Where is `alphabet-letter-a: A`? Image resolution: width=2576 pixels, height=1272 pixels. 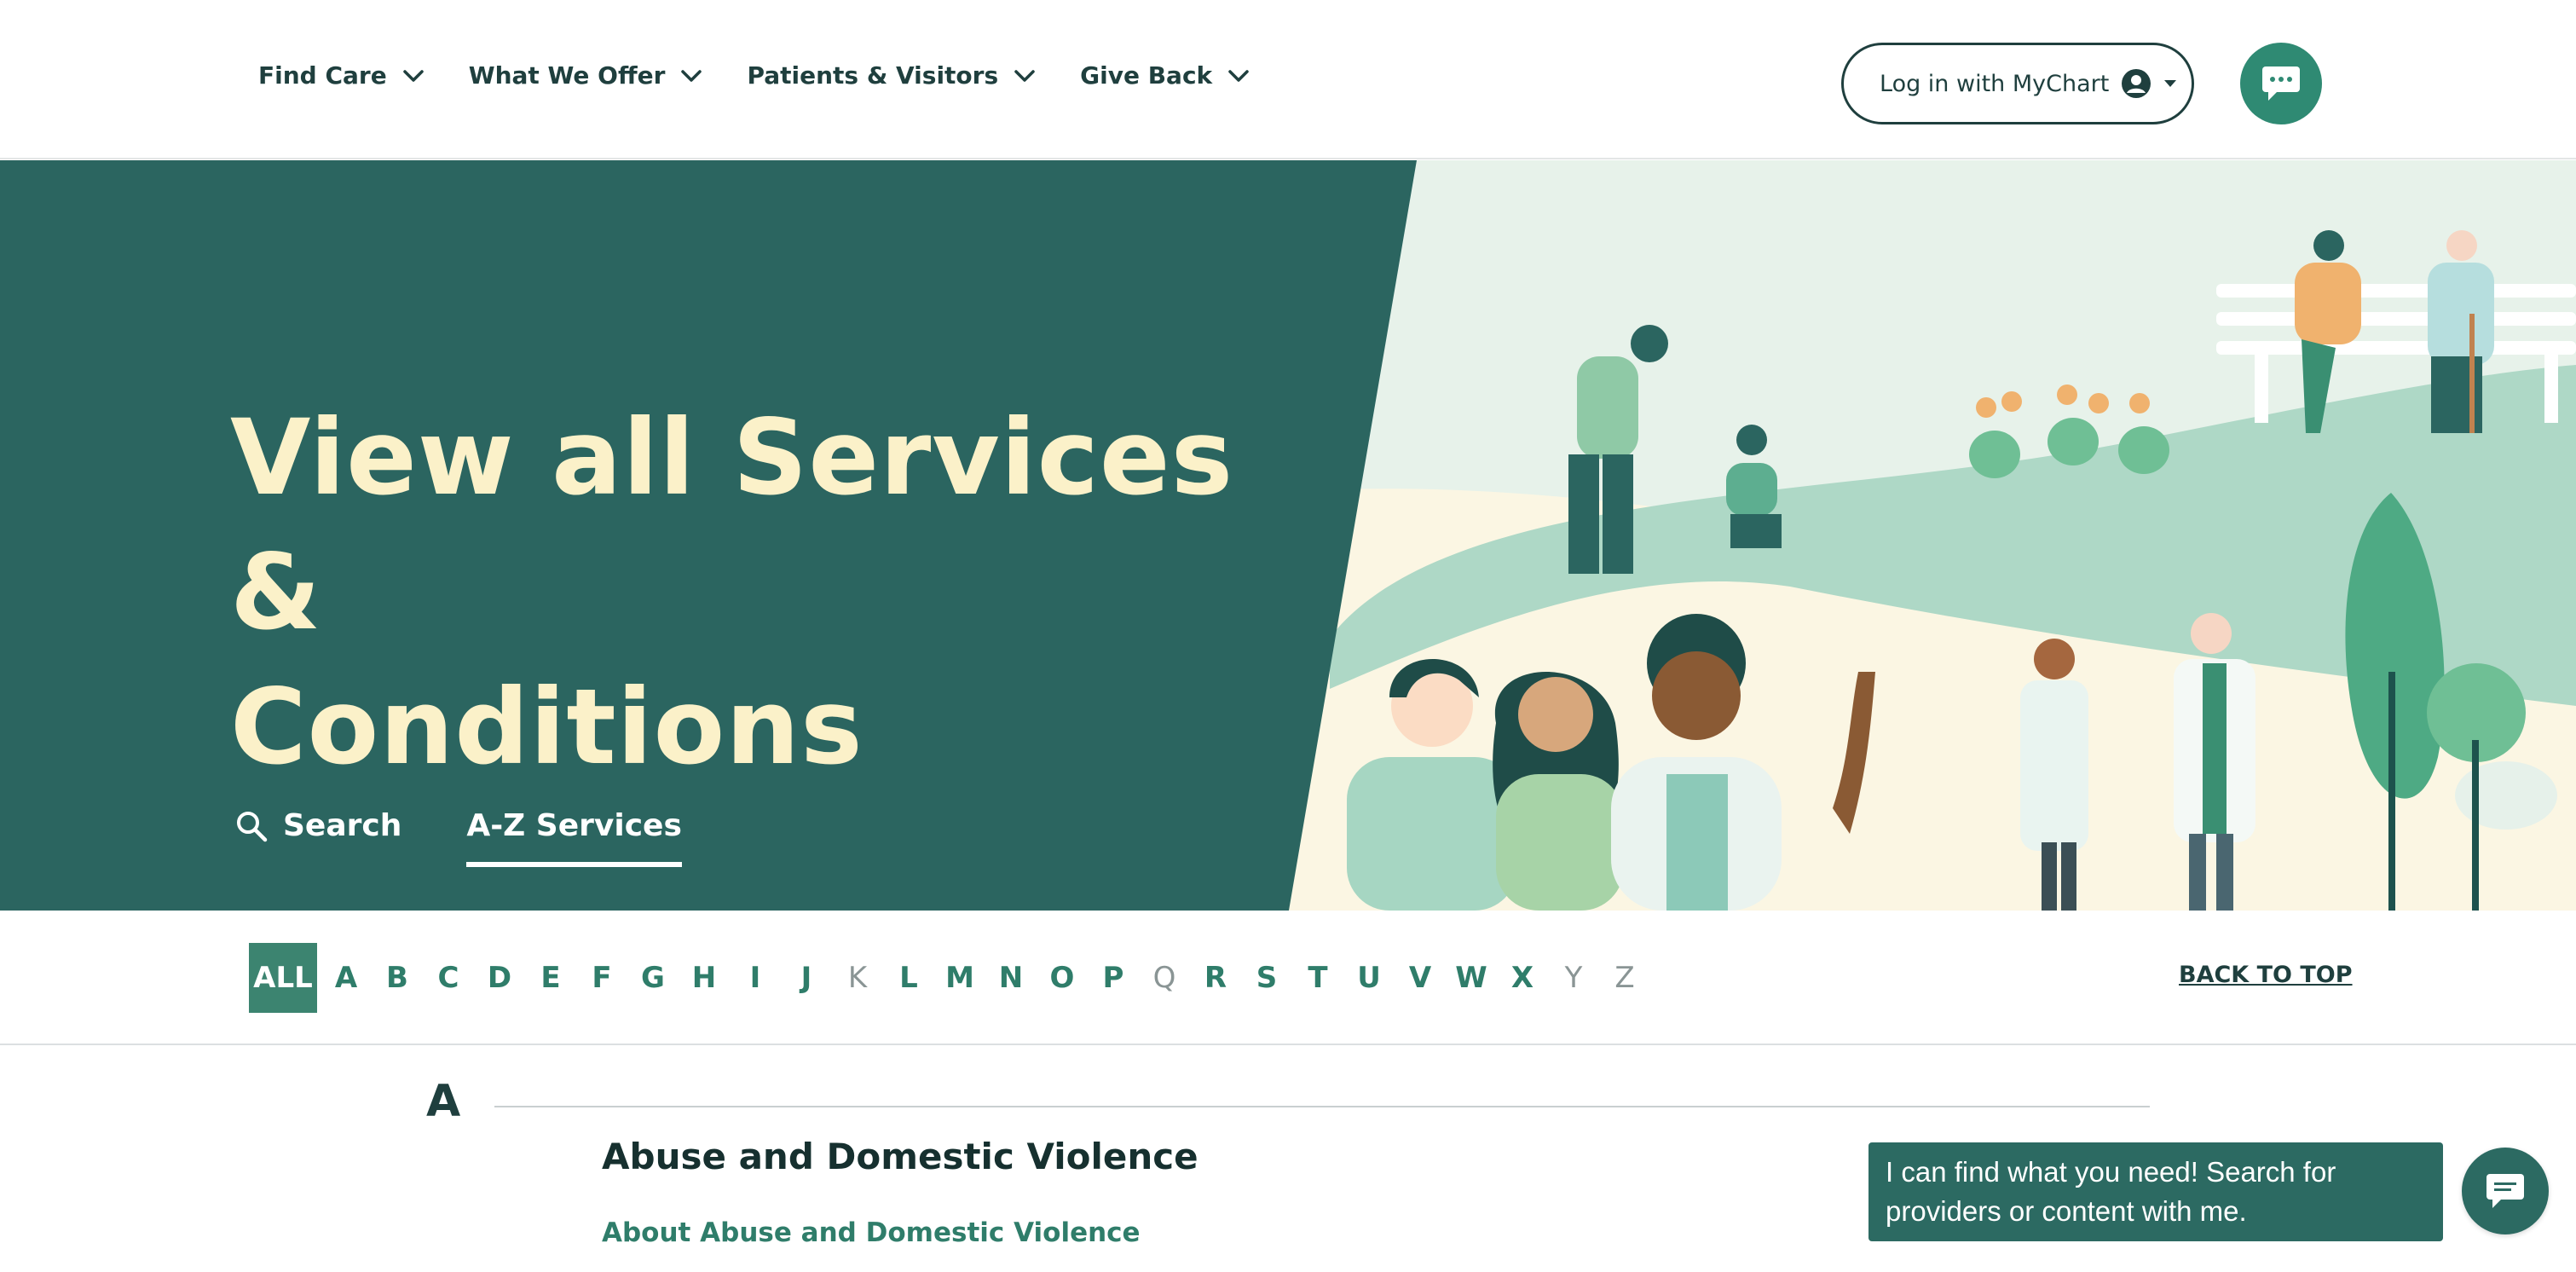 alphabet-letter-a: A is located at coordinates (346, 978).